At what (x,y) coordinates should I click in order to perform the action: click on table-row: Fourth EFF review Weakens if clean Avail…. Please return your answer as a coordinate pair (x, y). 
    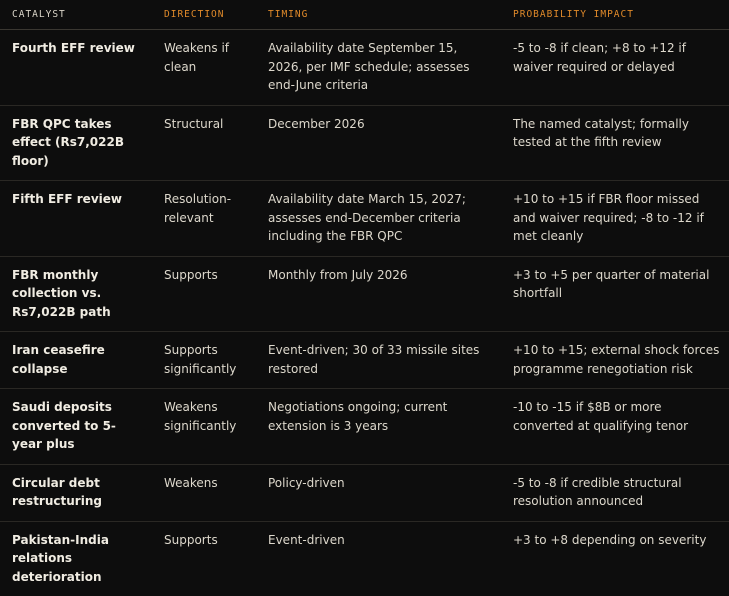
    Looking at the image, I should click on (364, 68).